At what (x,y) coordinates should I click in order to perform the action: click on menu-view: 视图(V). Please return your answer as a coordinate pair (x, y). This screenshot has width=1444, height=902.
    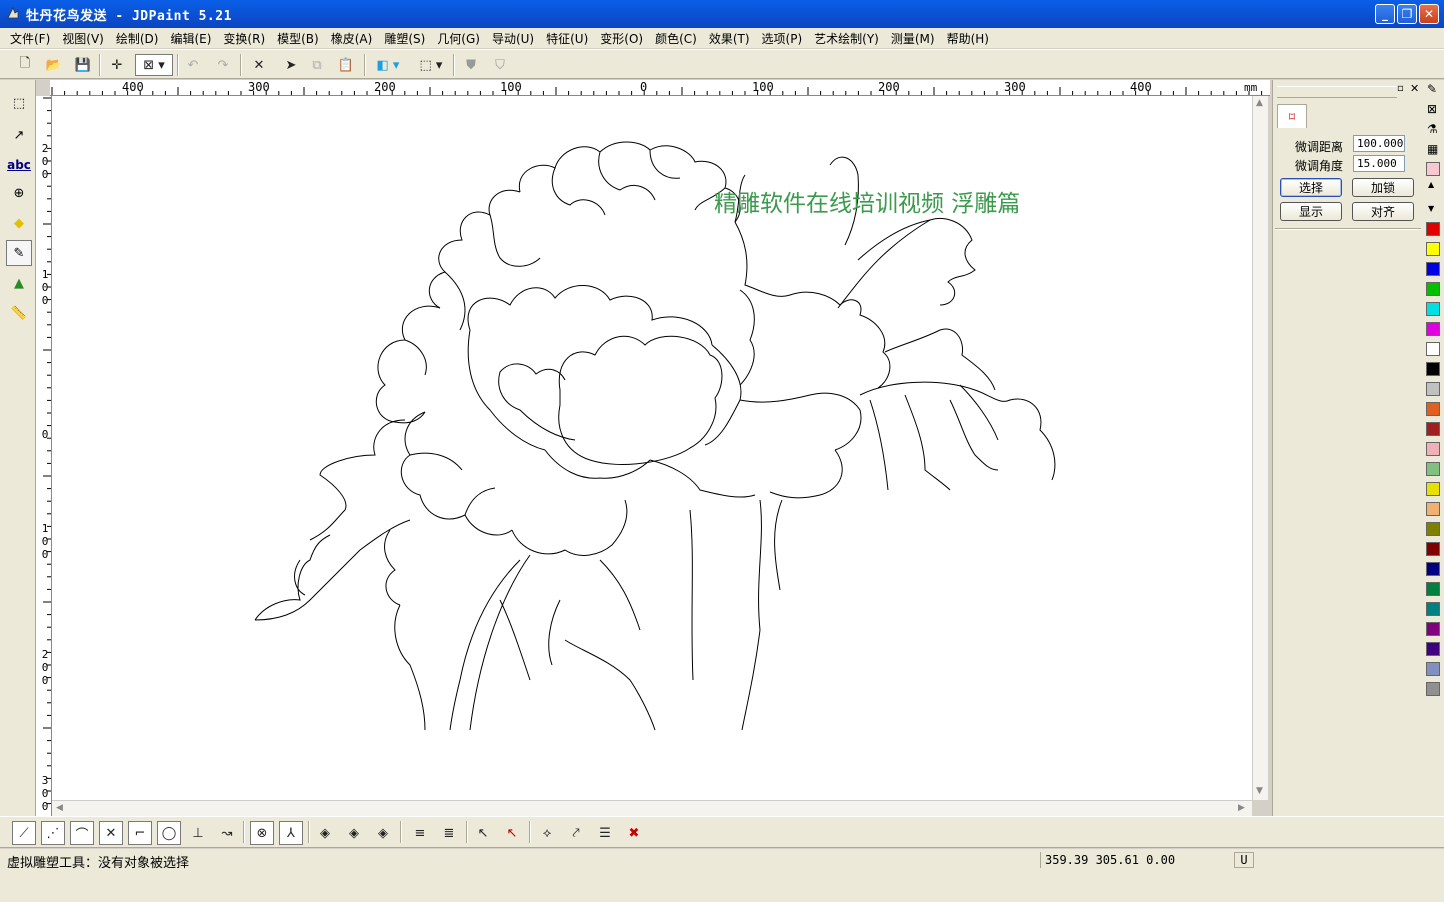
    Looking at the image, I should click on (83, 38).